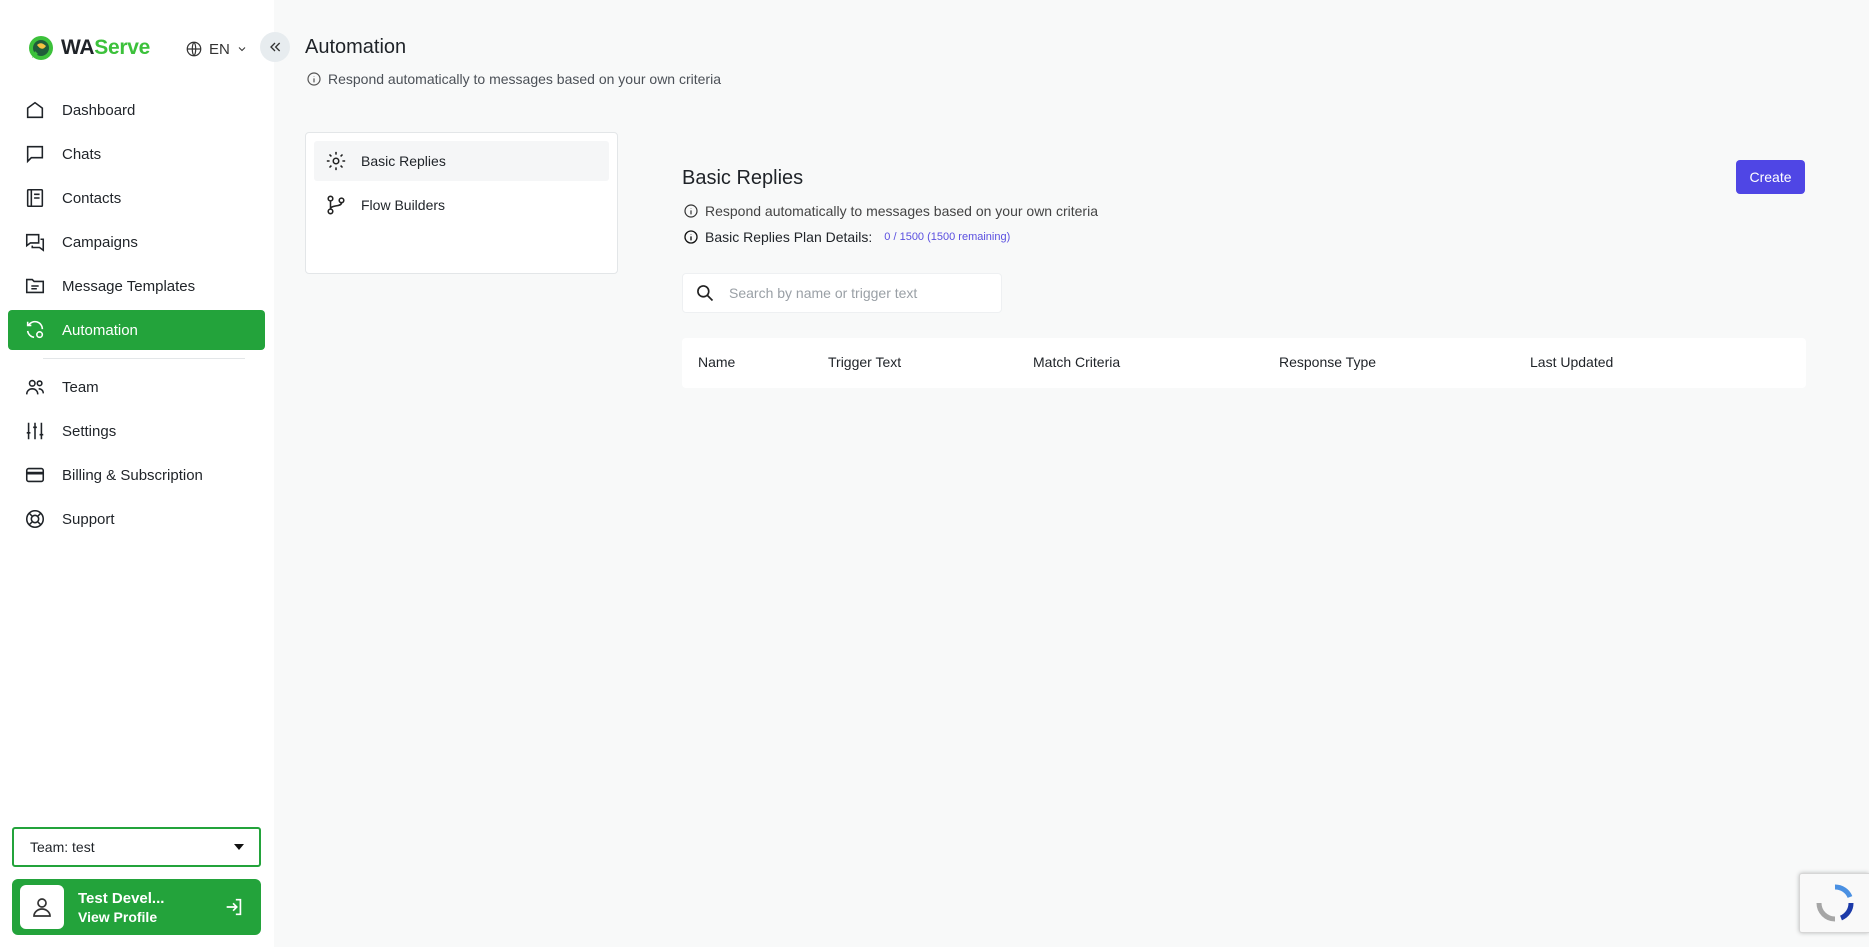  I want to click on sidebar-item-contacts: Contacts, so click(136, 198).